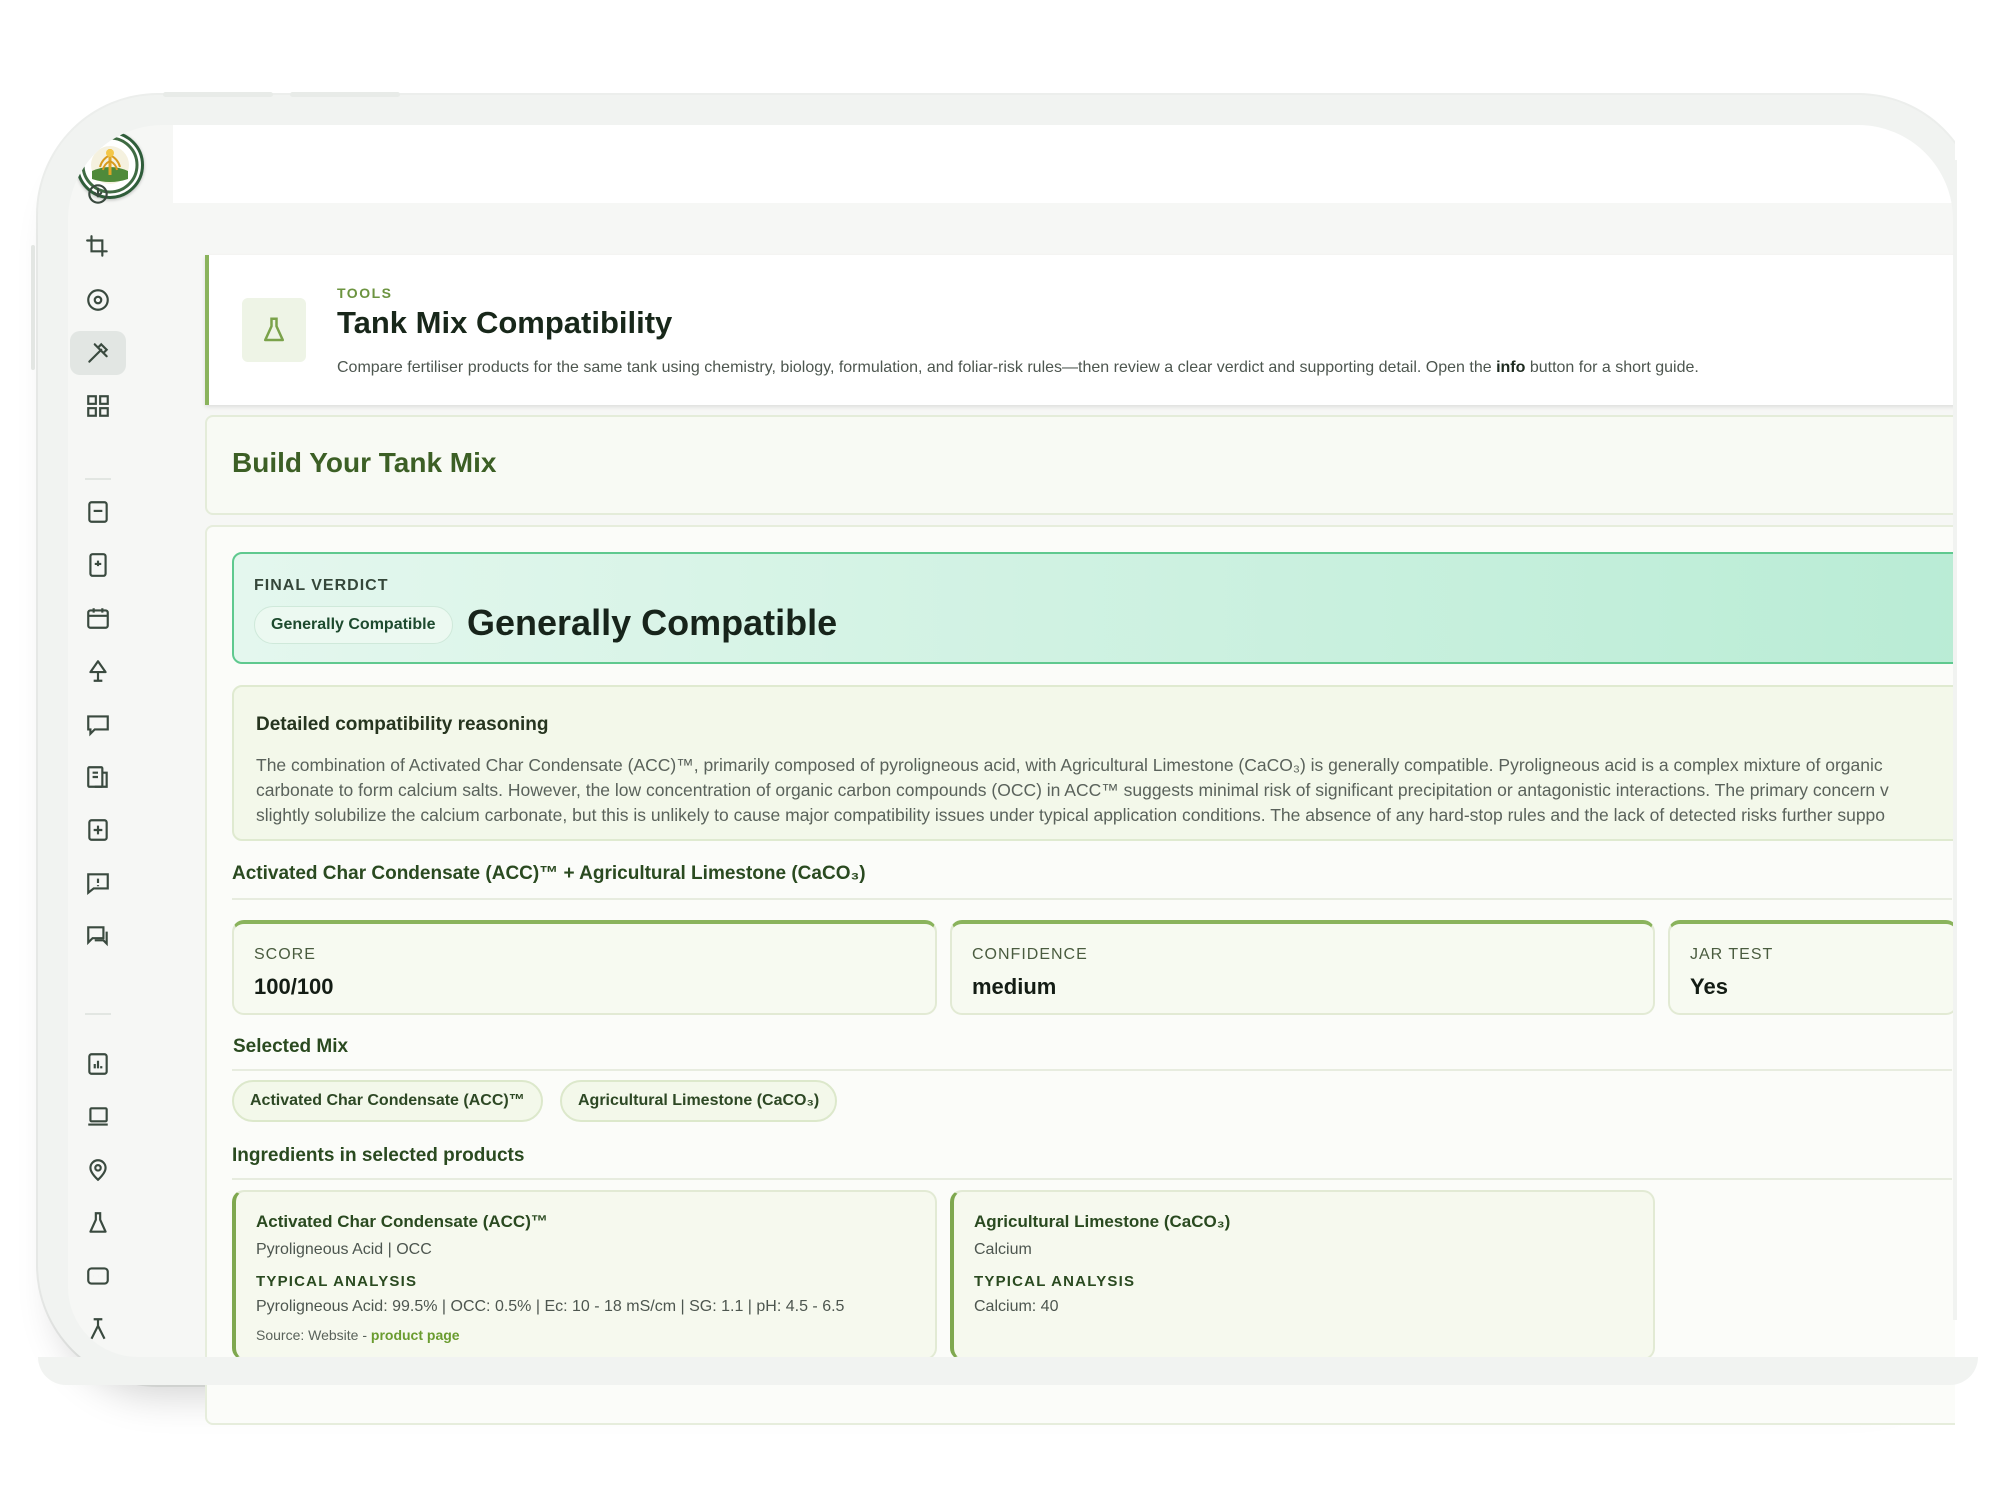 This screenshot has width=2000, height=1500. What do you see at coordinates (98, 1223) in the screenshot?
I see `lab-flask-icon` at bounding box center [98, 1223].